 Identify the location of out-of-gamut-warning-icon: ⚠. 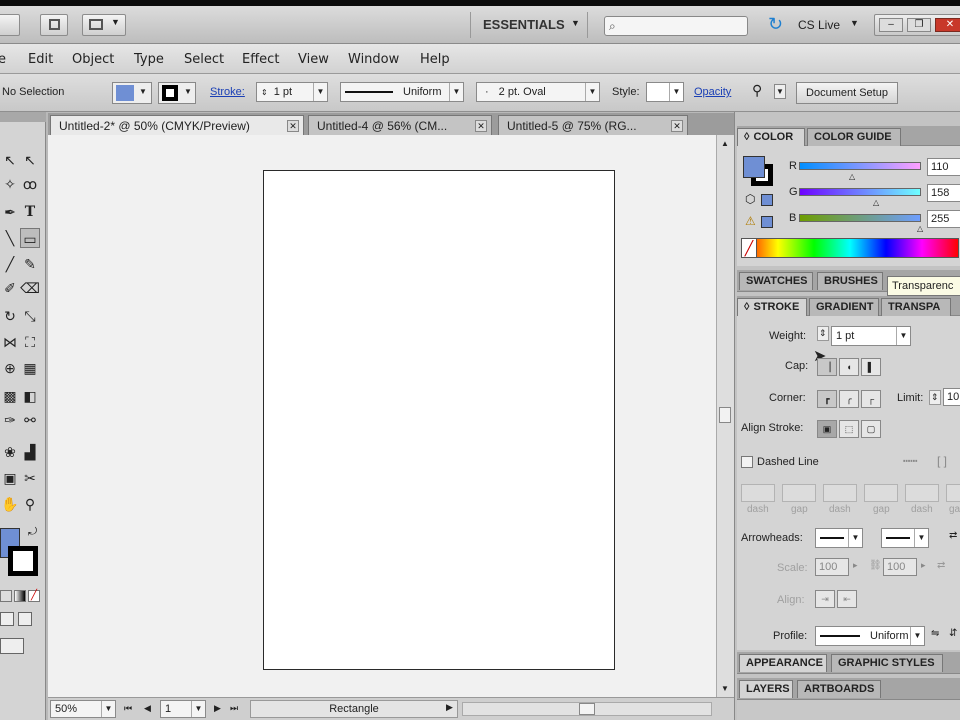
(750, 221).